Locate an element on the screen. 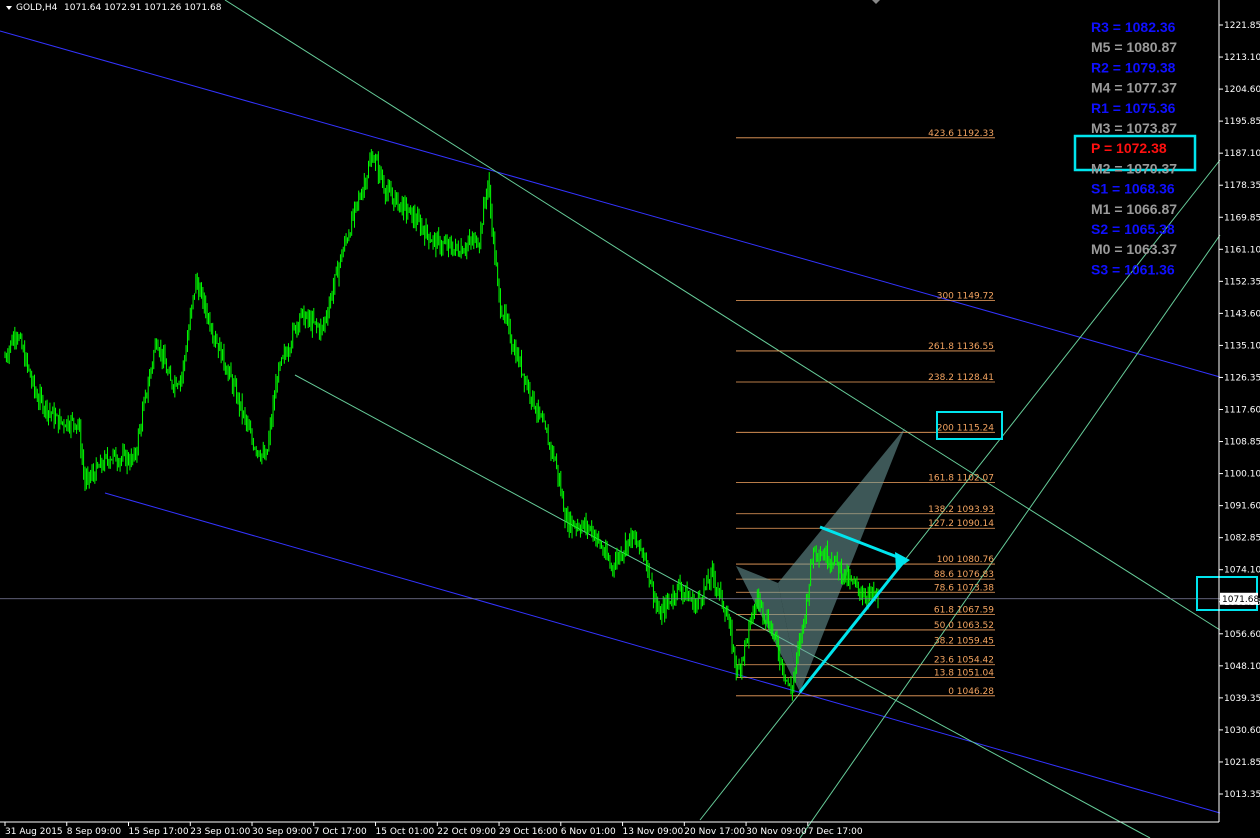  y-tick-label: 1178.35 is located at coordinates (1242, 186).